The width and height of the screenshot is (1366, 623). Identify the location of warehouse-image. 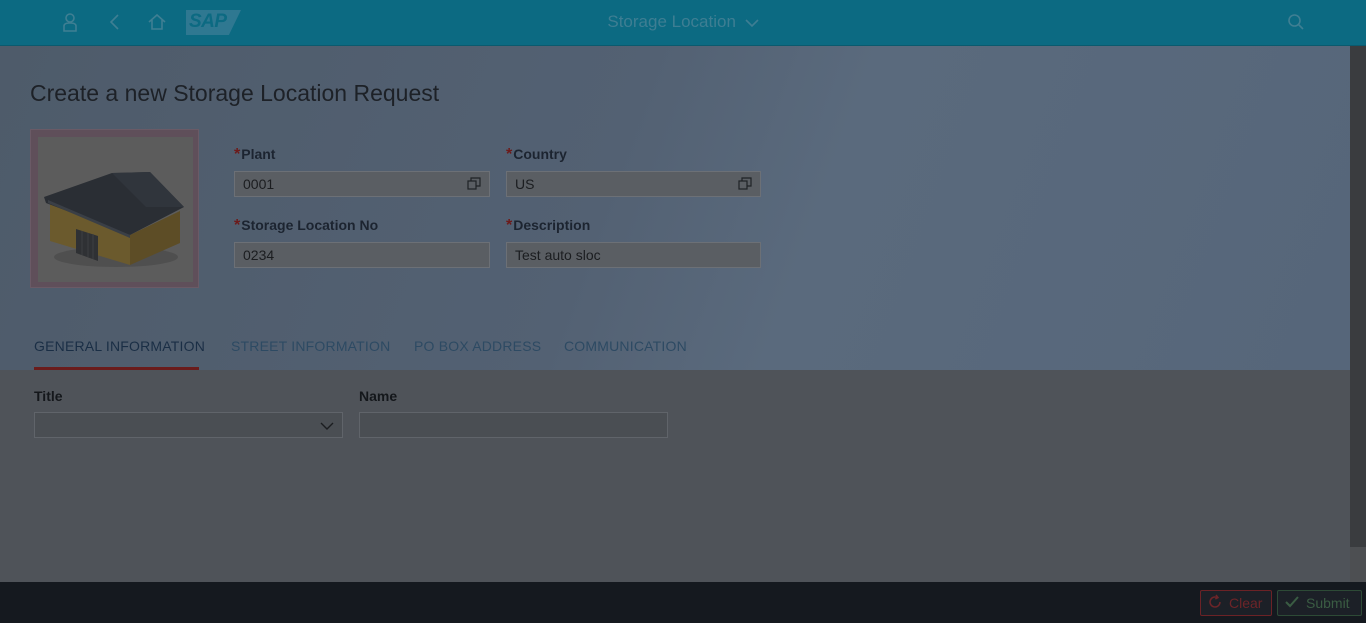
(115, 209).